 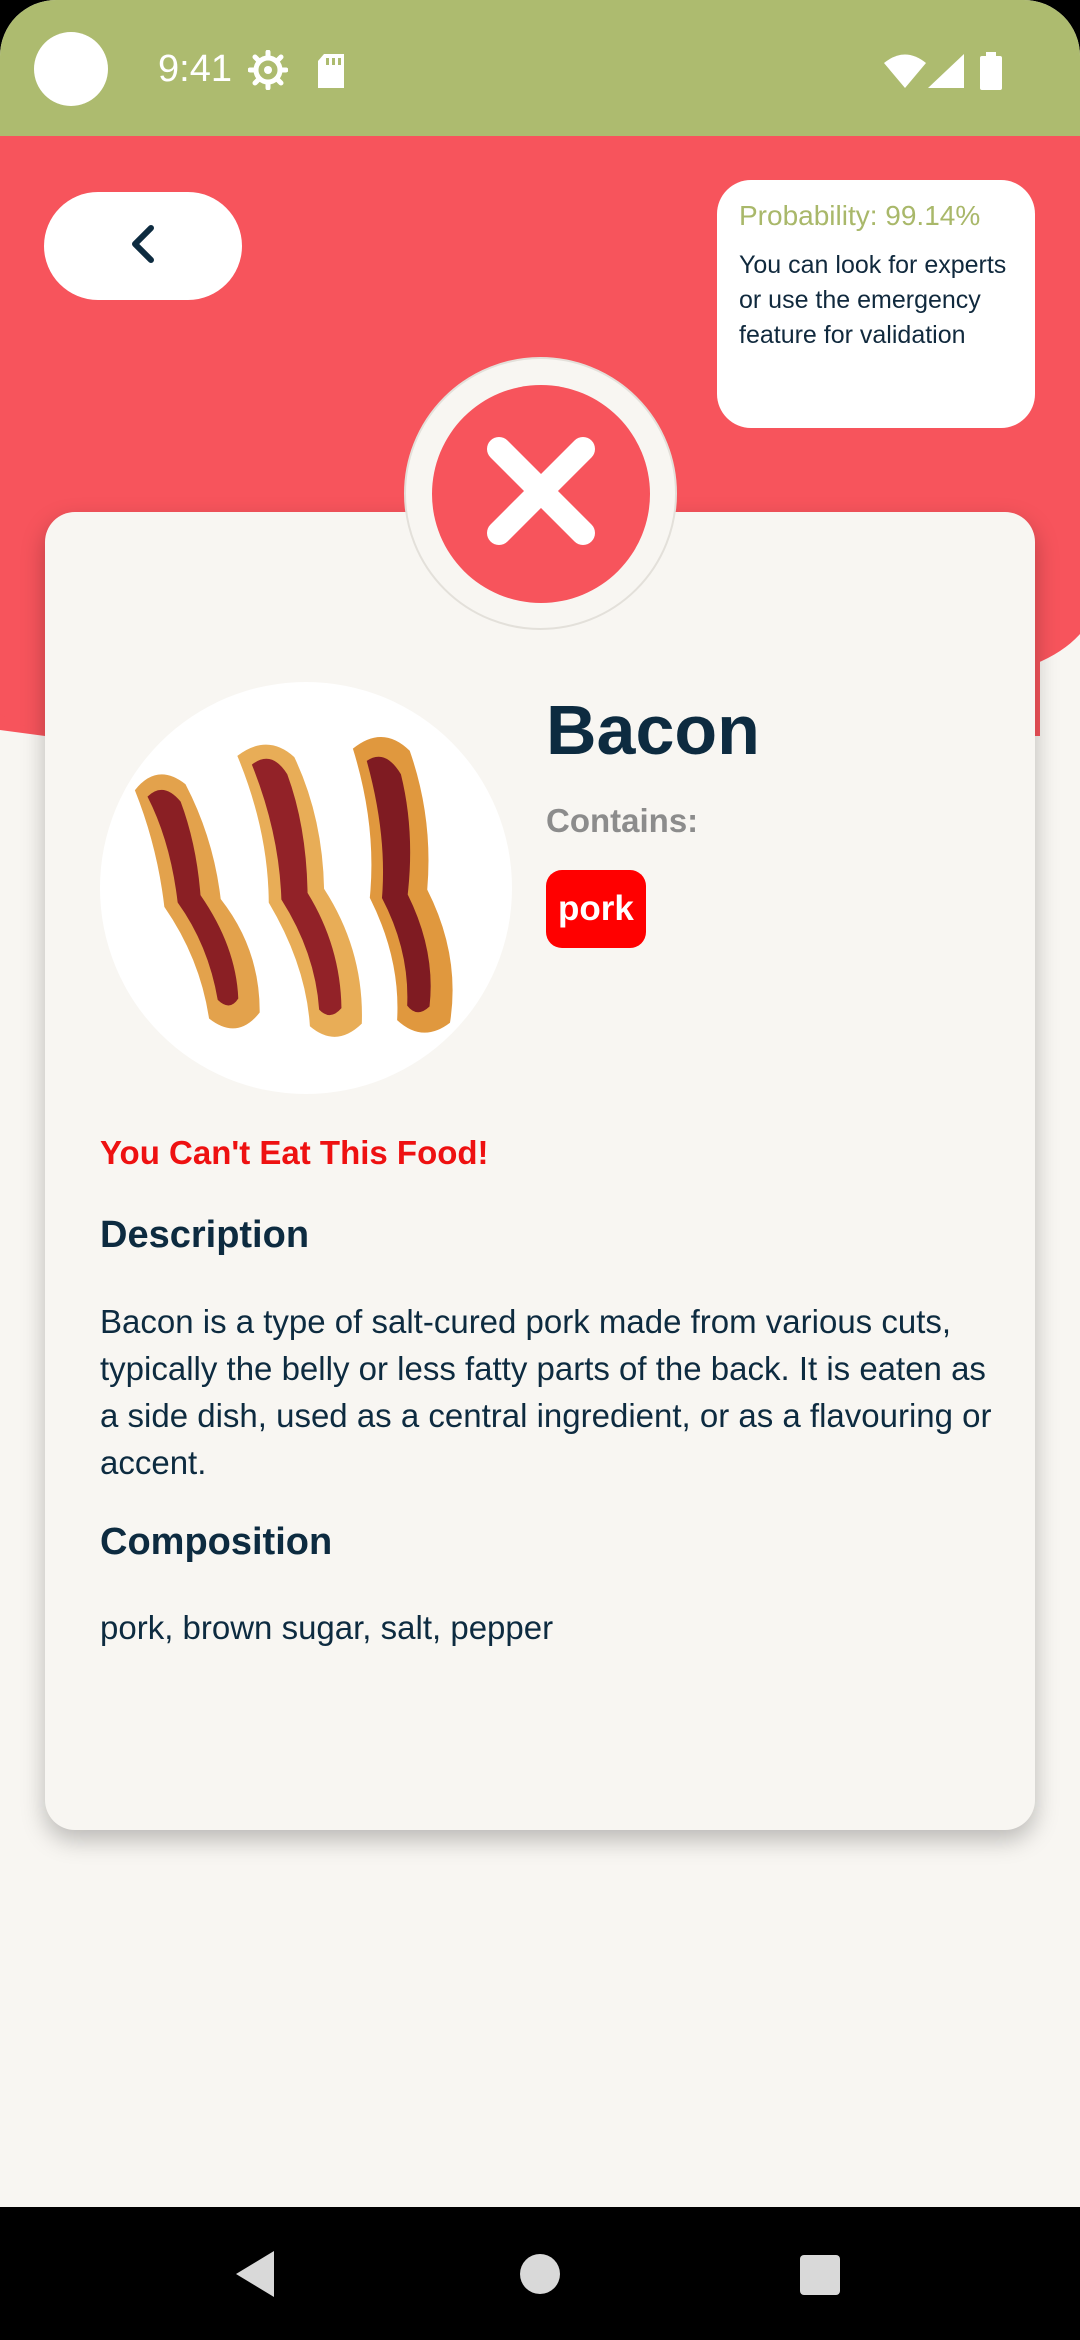 What do you see at coordinates (820, 2277) in the screenshot?
I see `nav-recents-icon` at bounding box center [820, 2277].